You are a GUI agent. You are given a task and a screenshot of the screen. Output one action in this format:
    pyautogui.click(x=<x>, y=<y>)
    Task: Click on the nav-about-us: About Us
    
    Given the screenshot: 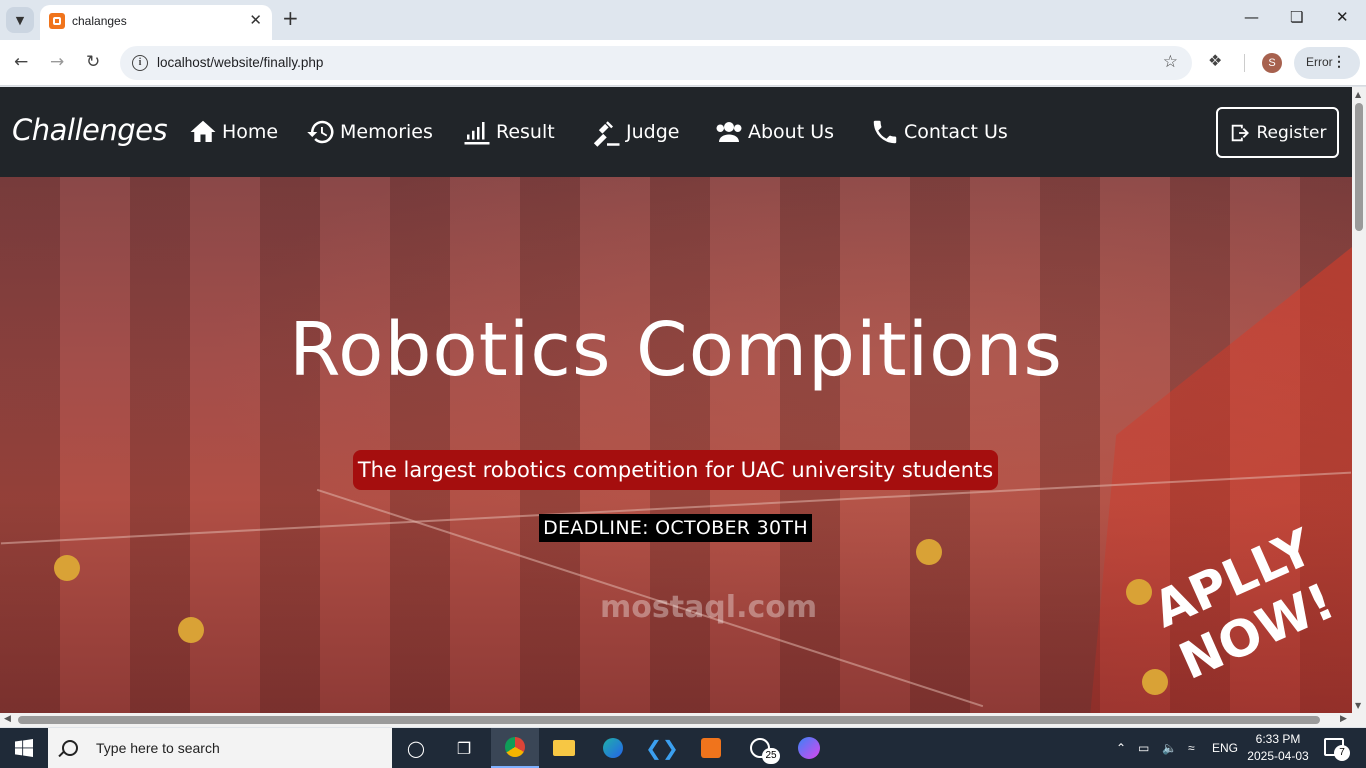 What is the action you would take?
    pyautogui.click(x=774, y=132)
    